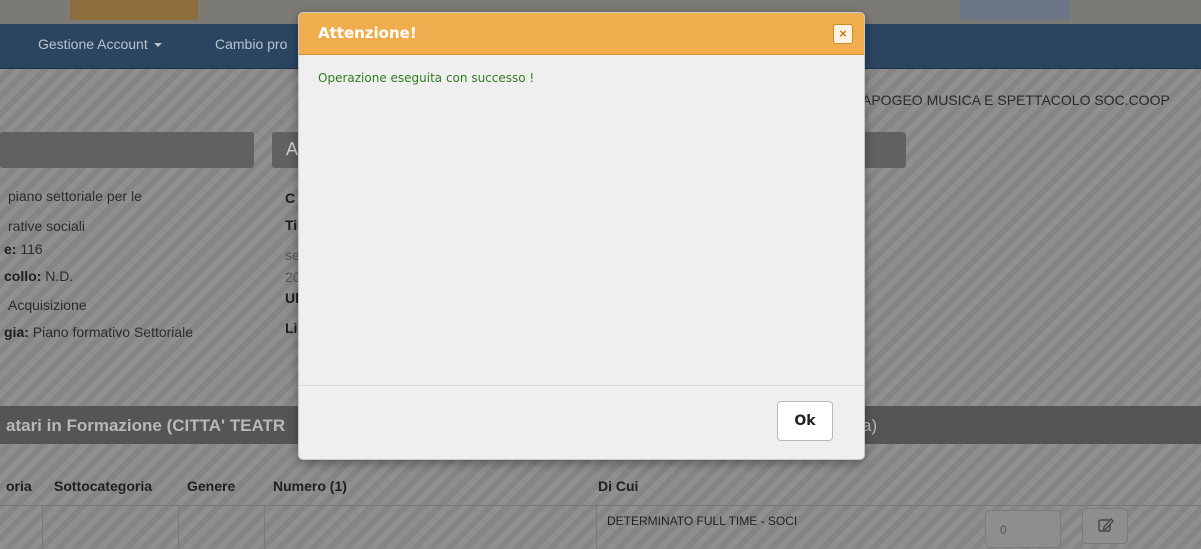  I want to click on modal-title: Attenzione!, so click(367, 33).